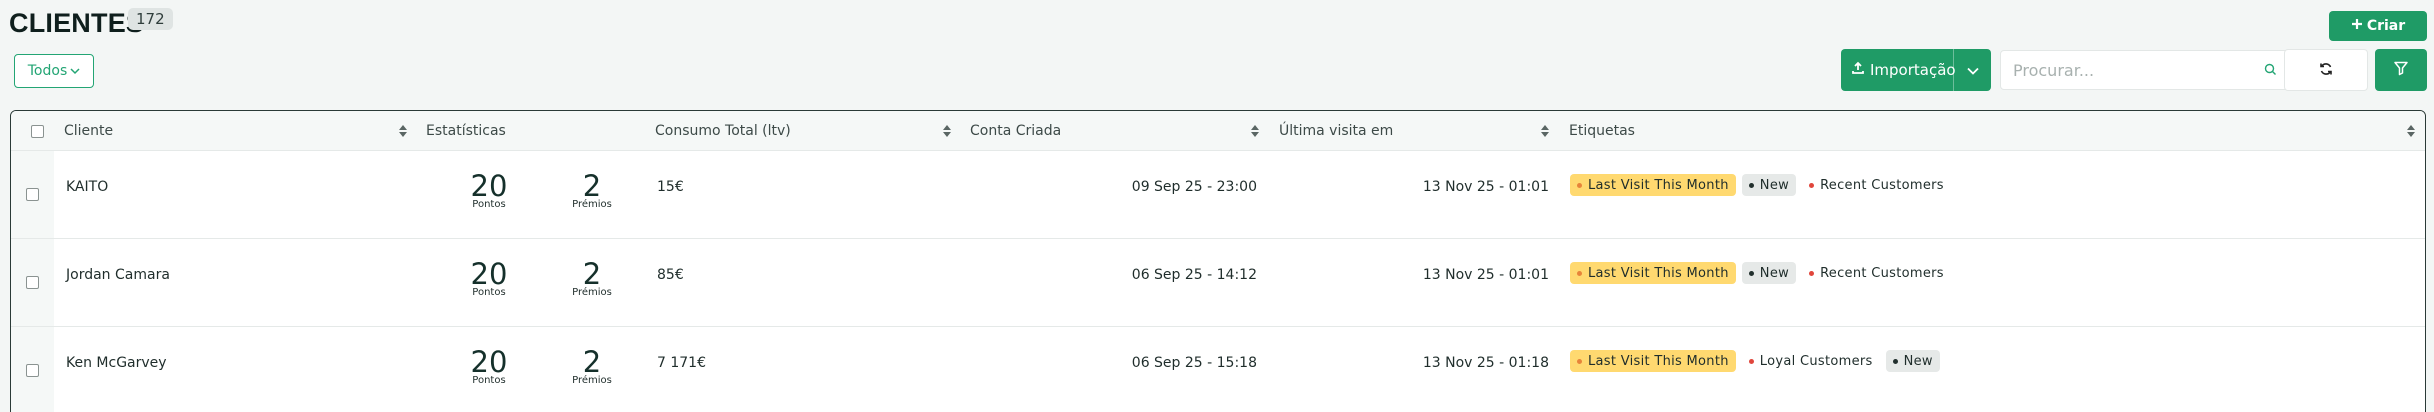 The width and height of the screenshot is (2434, 412). I want to click on column-header-last-visit: Última visita em, so click(1336, 131).